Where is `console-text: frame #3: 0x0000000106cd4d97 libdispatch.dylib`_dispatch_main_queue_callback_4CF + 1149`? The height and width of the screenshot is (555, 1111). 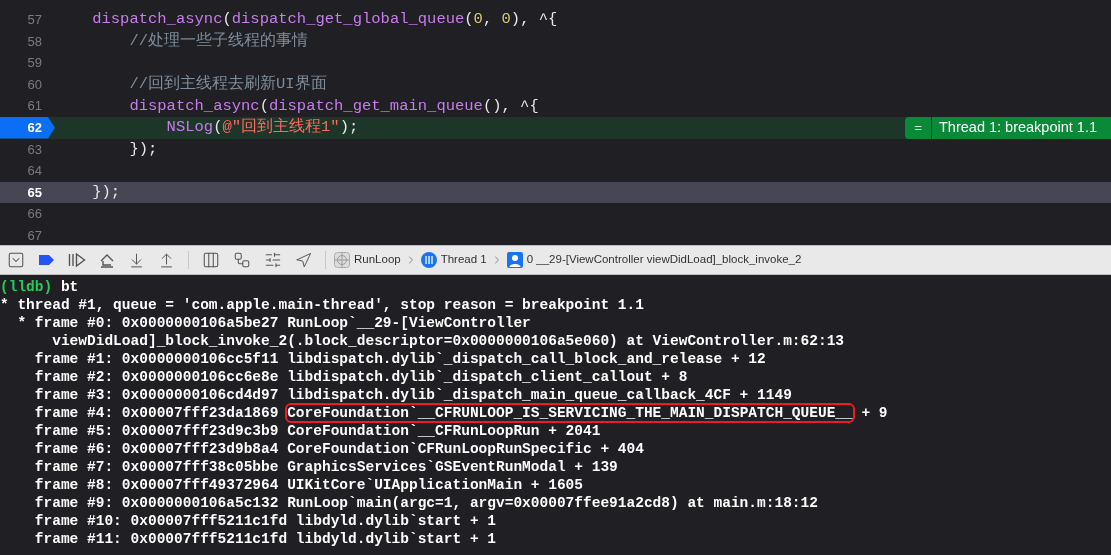 console-text: frame #3: 0x0000000106cd4d97 libdispatch.dylib`_dispatch_main_queue_callback_4CF + 1149 is located at coordinates (412, 395).